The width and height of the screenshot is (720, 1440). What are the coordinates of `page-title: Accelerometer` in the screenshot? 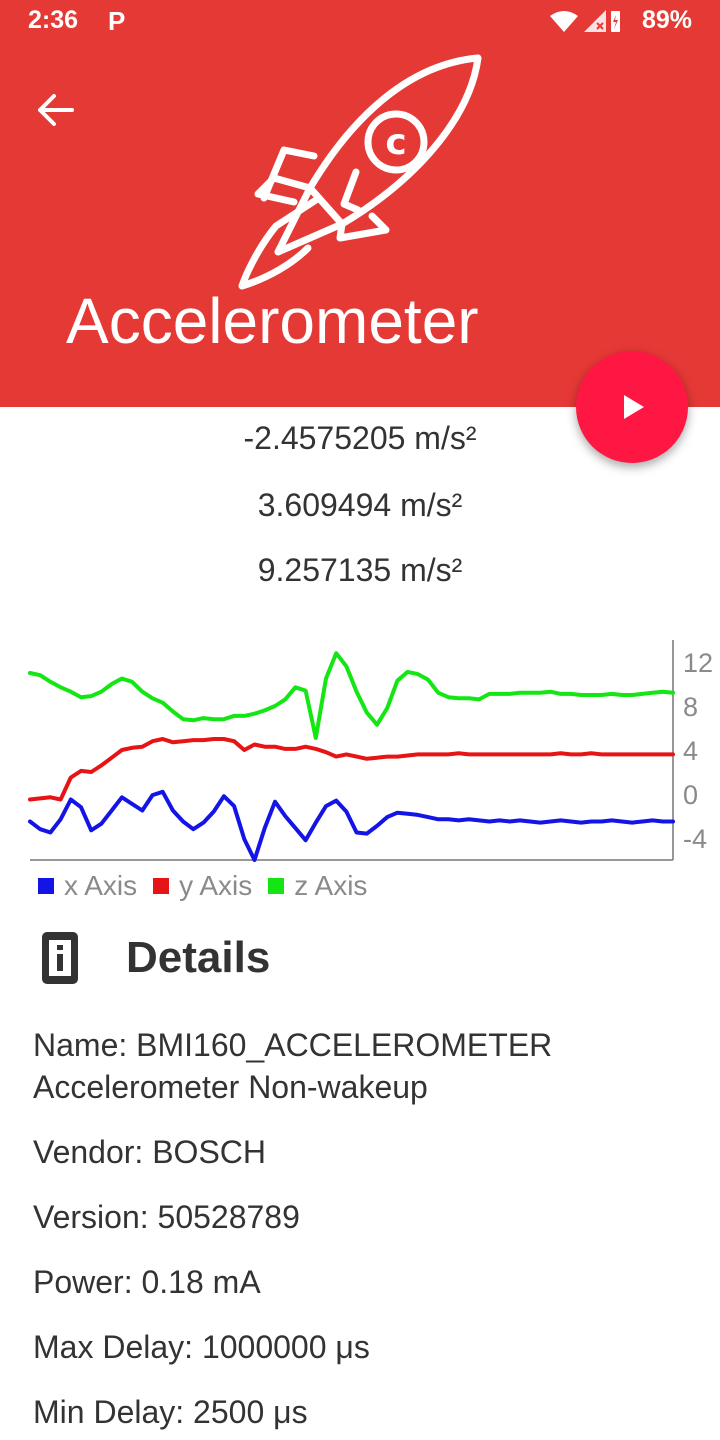 It's located at (272, 321).